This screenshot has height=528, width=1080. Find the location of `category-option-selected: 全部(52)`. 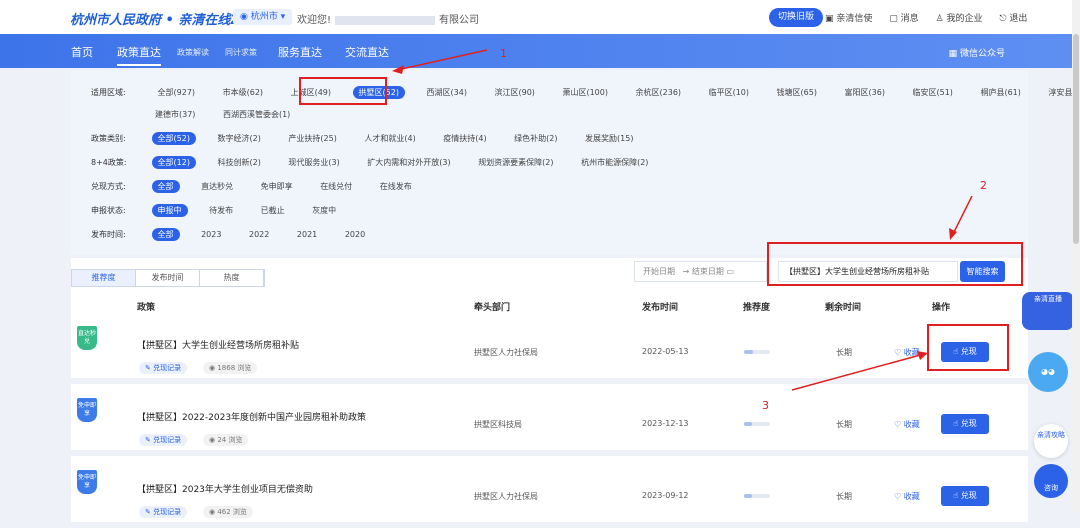

category-option-selected: 全部(52) is located at coordinates (173, 138).